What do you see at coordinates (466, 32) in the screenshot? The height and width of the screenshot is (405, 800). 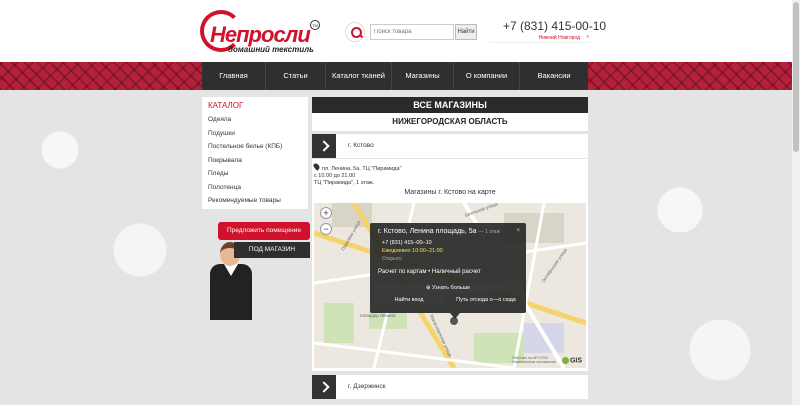 I see `search-button: Найти` at bounding box center [466, 32].